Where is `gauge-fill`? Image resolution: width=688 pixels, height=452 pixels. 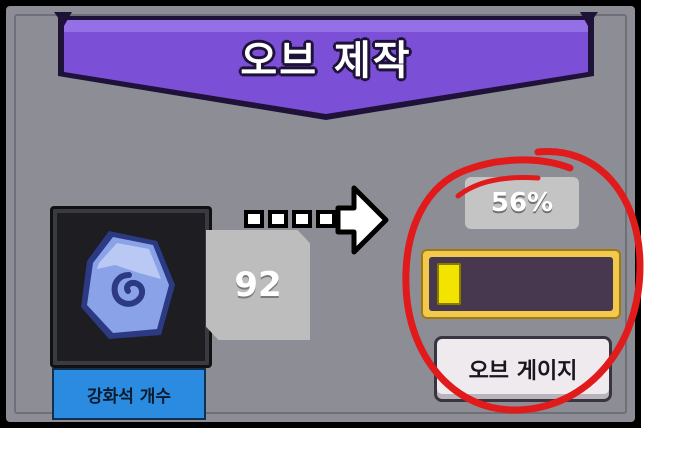
gauge-fill is located at coordinates (449, 284).